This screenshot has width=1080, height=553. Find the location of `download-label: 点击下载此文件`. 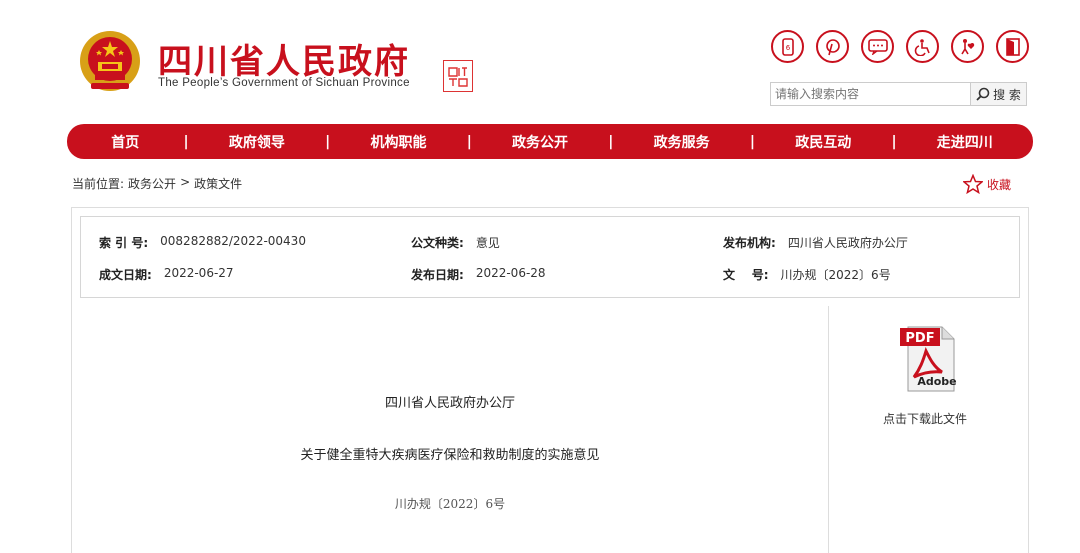

download-label: 点击下载此文件 is located at coordinates (925, 418).